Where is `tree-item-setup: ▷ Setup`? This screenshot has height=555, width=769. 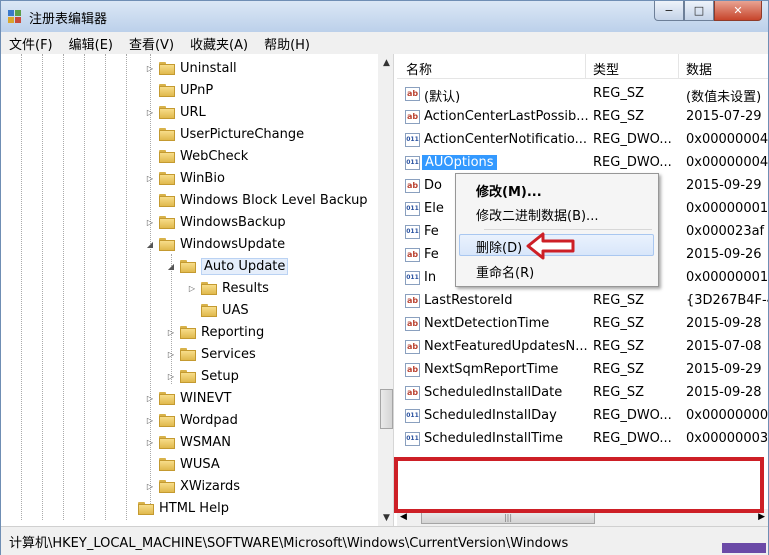 tree-item-setup: ▷ Setup is located at coordinates (202, 376).